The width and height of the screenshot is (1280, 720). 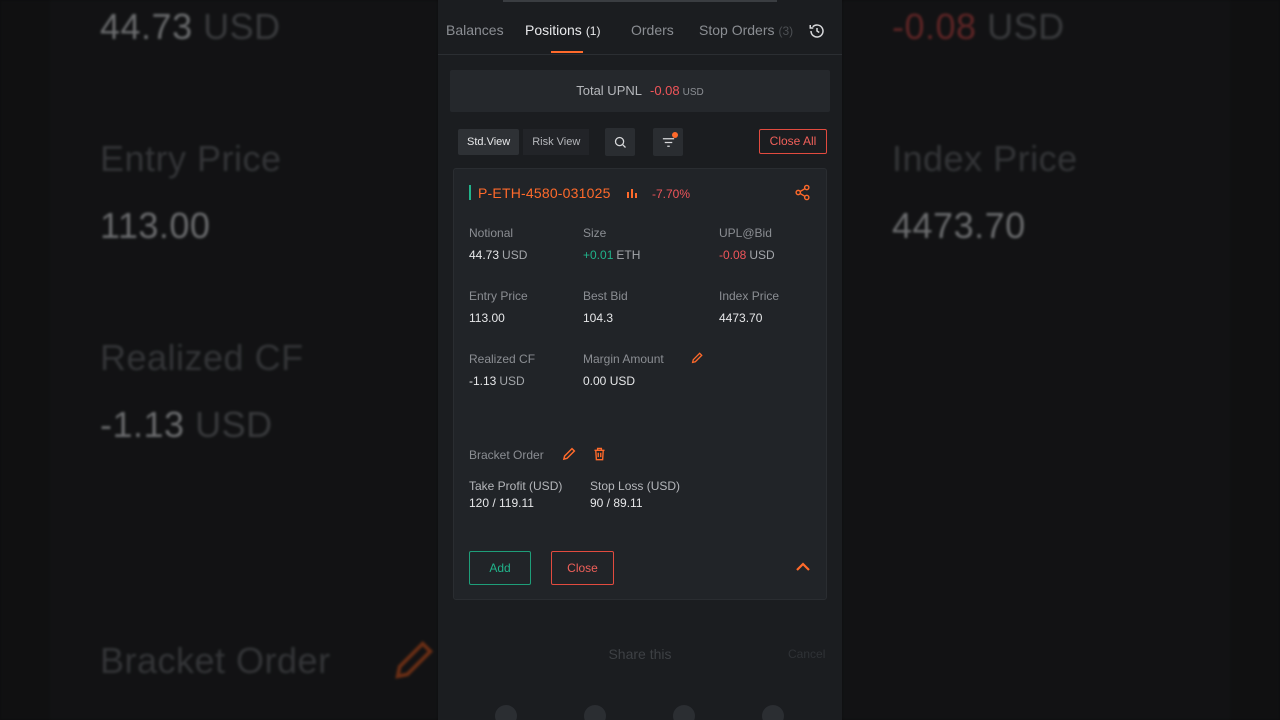 I want to click on bracket-order-label: Bracket Order, so click(x=506, y=455).